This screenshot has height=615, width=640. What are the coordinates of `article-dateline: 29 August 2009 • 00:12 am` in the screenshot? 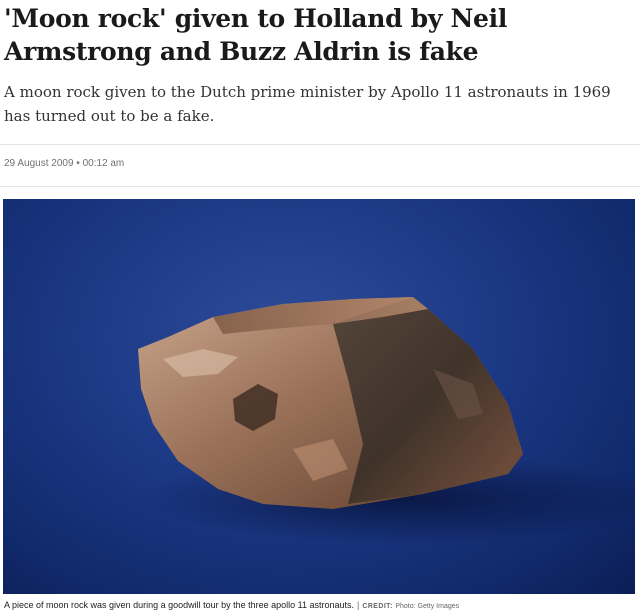 It's located at (64, 163).